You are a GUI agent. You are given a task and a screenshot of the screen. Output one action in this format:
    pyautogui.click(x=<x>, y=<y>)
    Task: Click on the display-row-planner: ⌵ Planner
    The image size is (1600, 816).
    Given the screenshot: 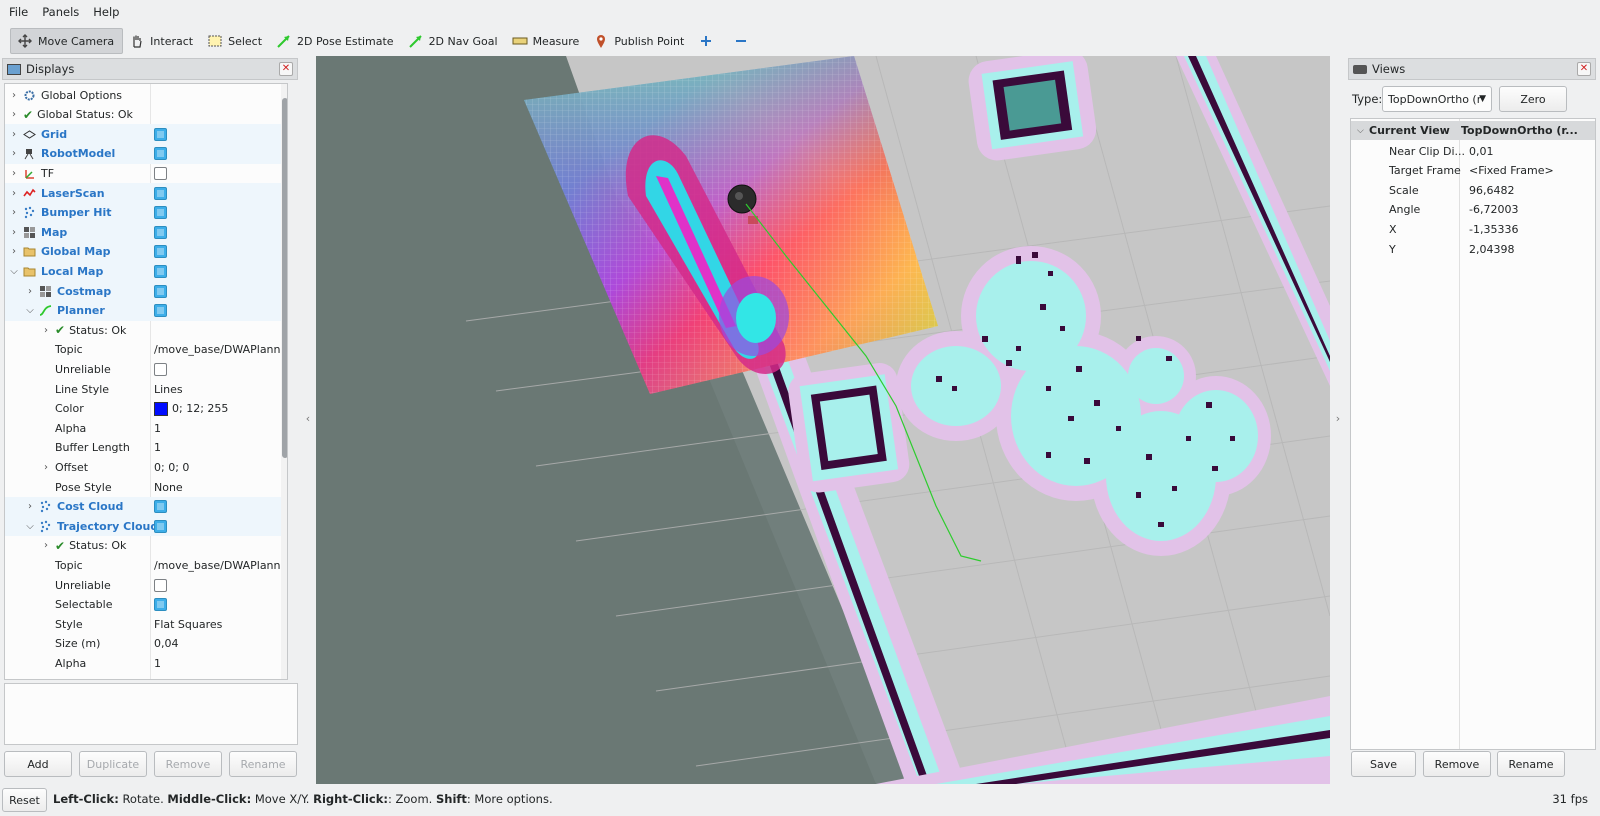 What is the action you would take?
    pyautogui.click(x=144, y=310)
    